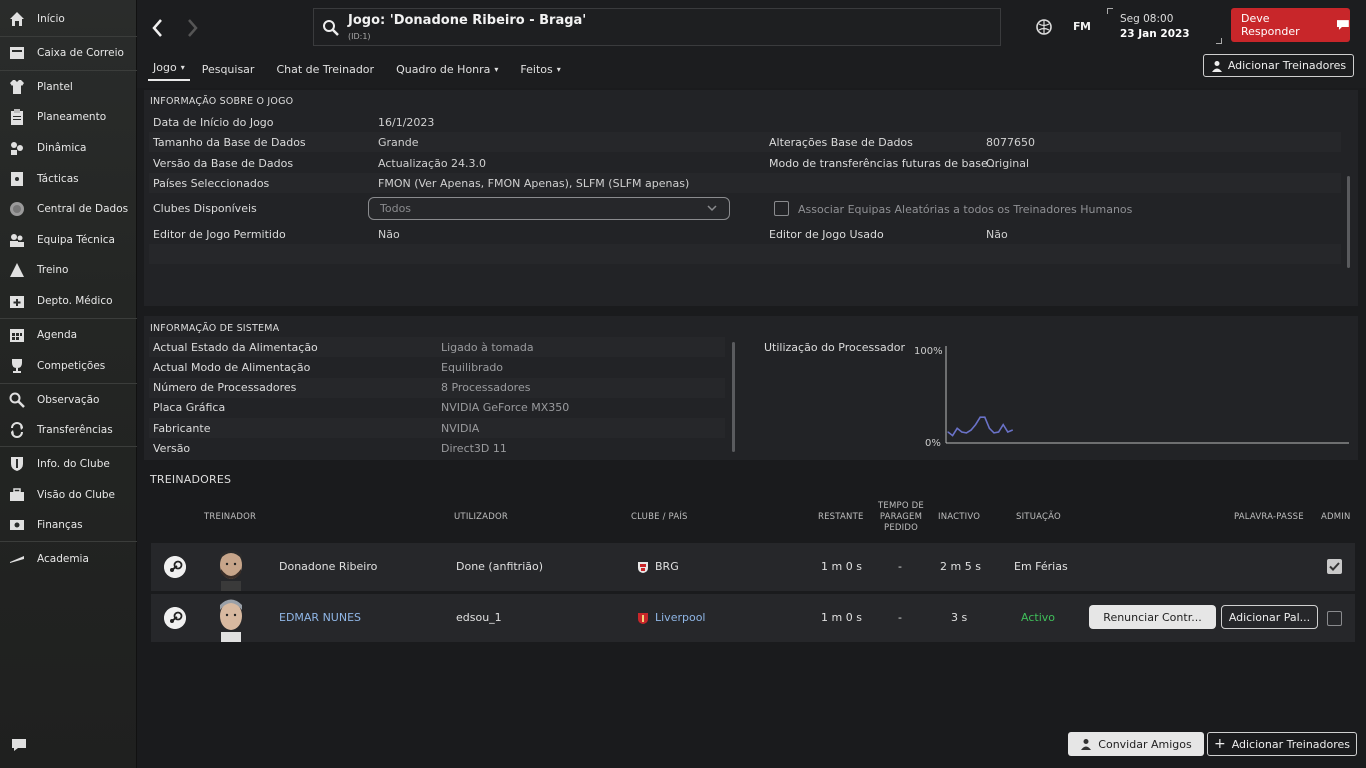  Describe the element at coordinates (1038, 517) in the screenshot. I see `column-header-status: SITUAÇÃO` at that location.